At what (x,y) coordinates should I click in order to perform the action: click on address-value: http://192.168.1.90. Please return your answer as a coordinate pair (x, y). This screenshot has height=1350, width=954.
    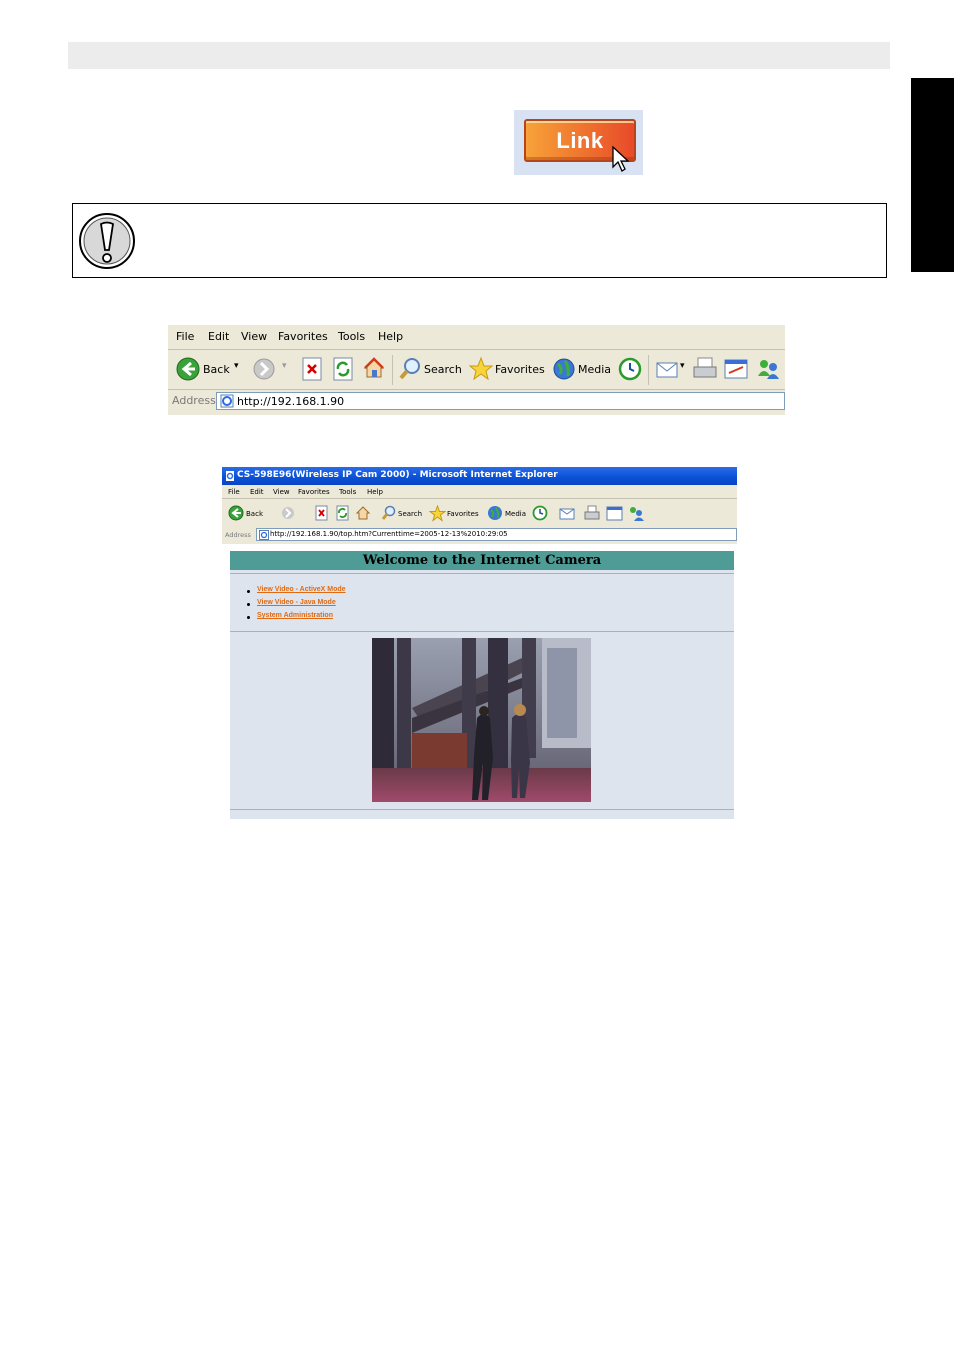
    Looking at the image, I should click on (291, 401).